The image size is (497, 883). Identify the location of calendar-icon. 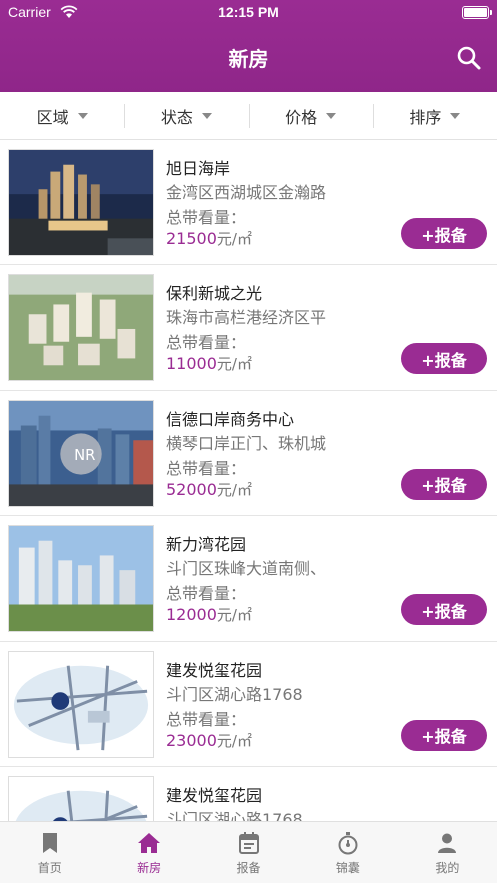
(248, 843).